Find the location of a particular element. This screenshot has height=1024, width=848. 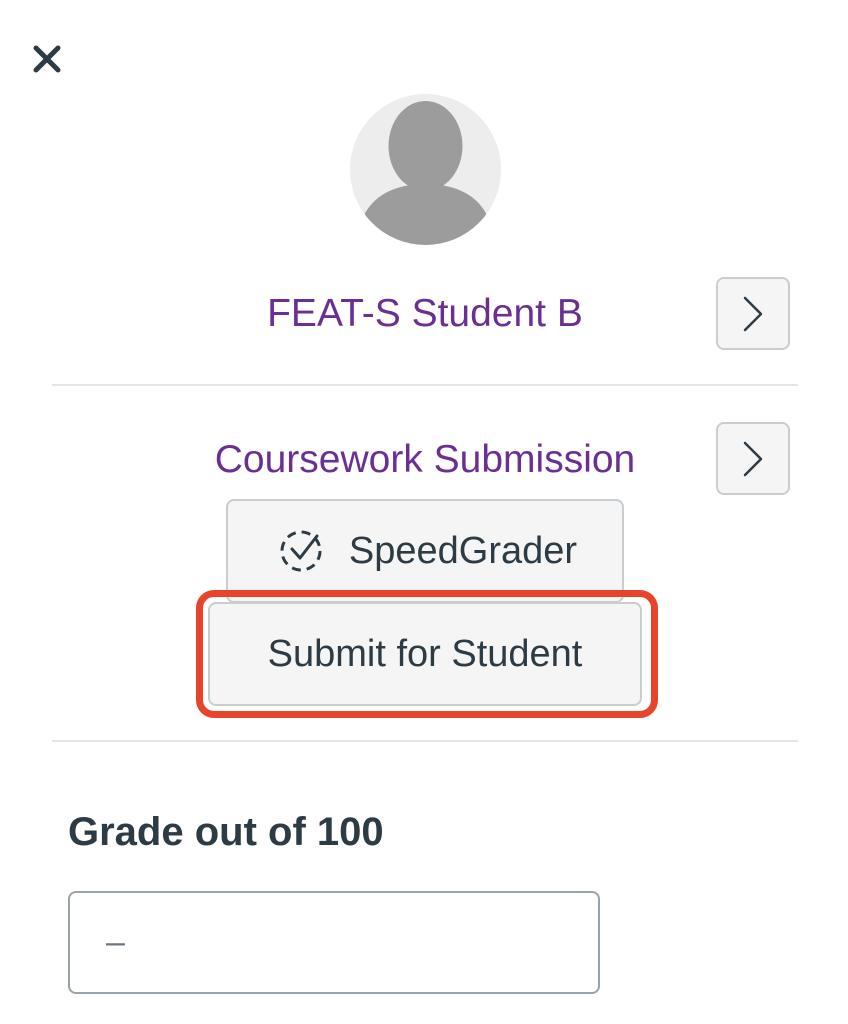

close-icon is located at coordinates (47, 59).